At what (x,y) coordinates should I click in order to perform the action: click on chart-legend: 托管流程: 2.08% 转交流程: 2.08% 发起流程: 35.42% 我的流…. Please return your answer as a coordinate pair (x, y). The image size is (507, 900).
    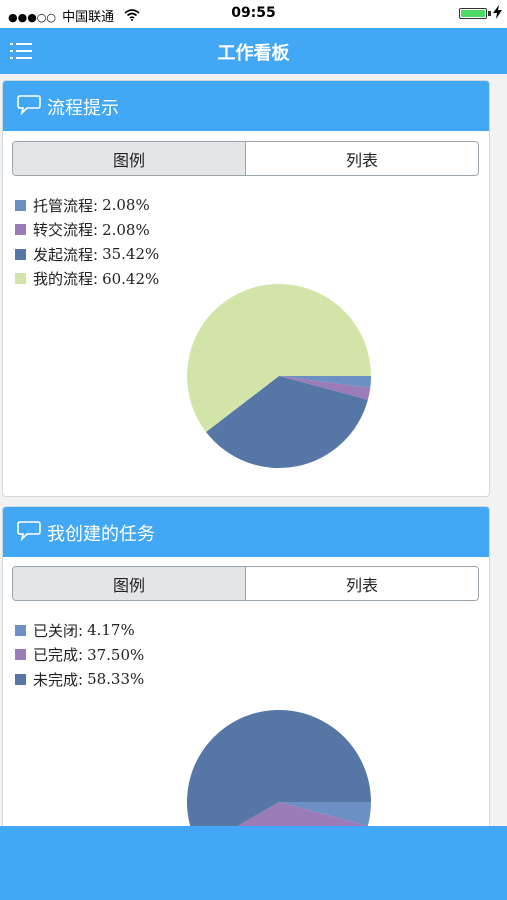
    Looking at the image, I should click on (87, 242).